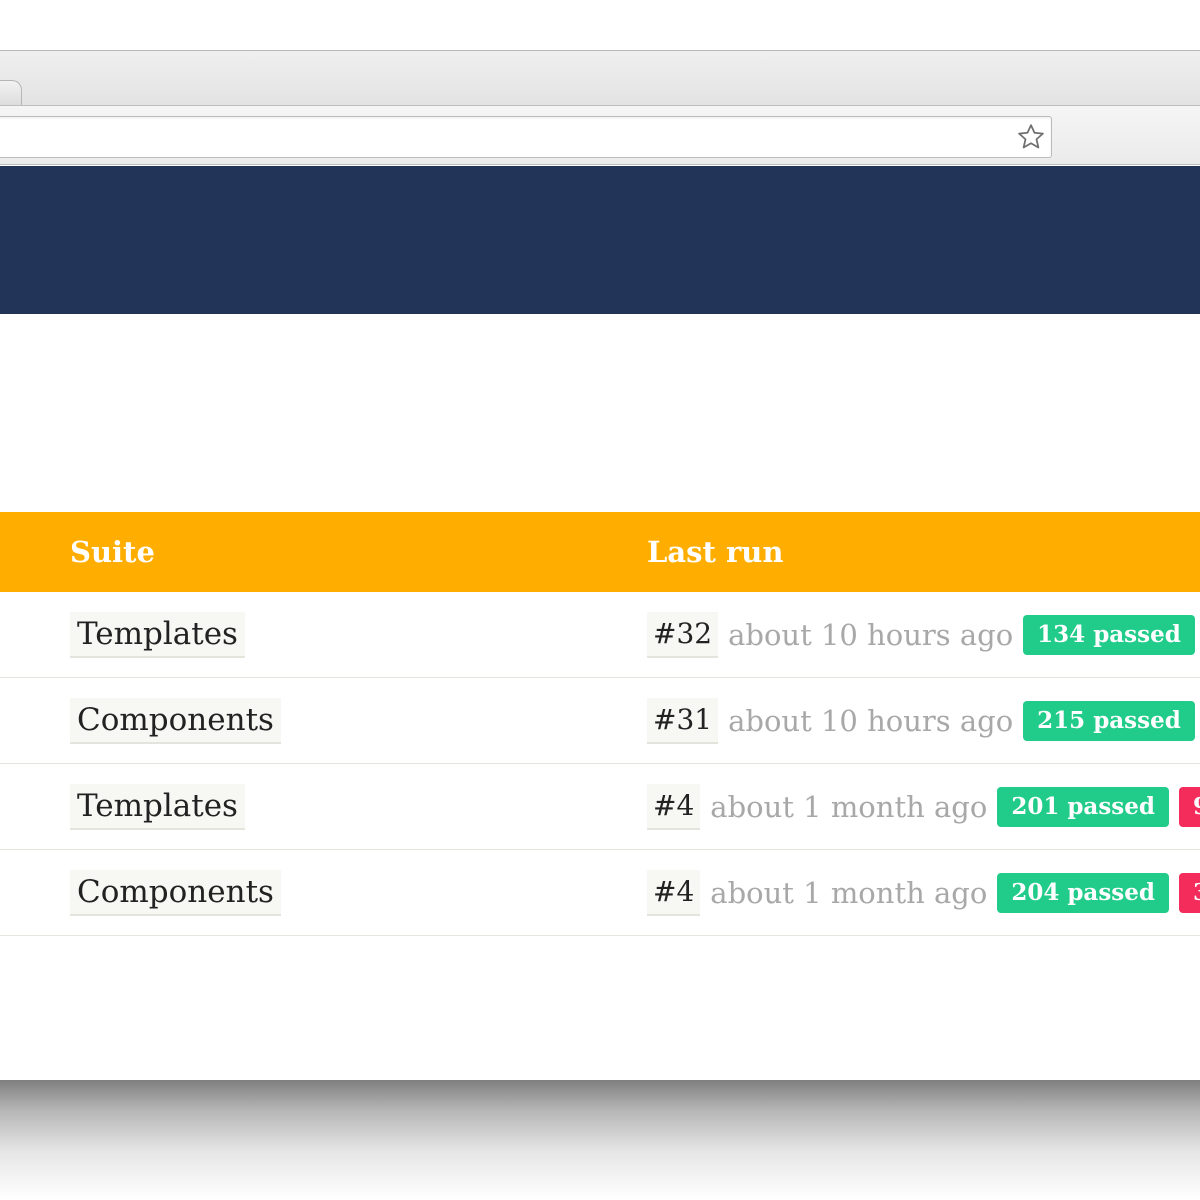 The image size is (1200, 1200). I want to click on passed-badge: 204 passed, so click(1083, 893).